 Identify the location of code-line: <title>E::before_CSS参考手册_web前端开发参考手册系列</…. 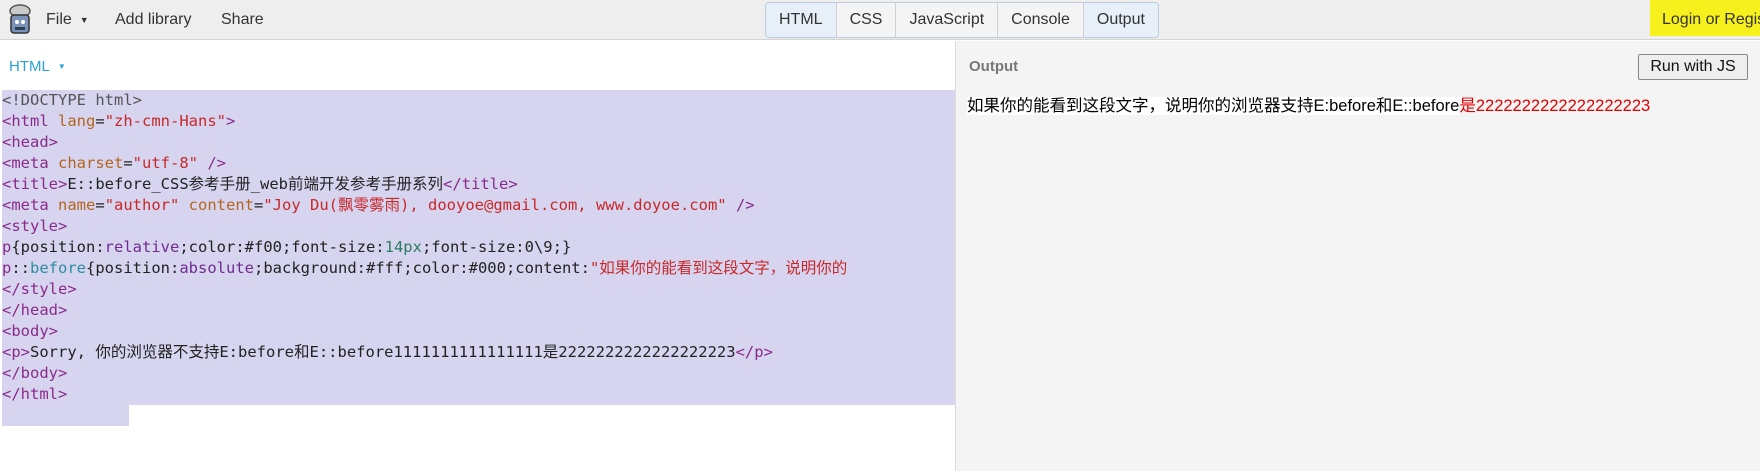
(260, 184).